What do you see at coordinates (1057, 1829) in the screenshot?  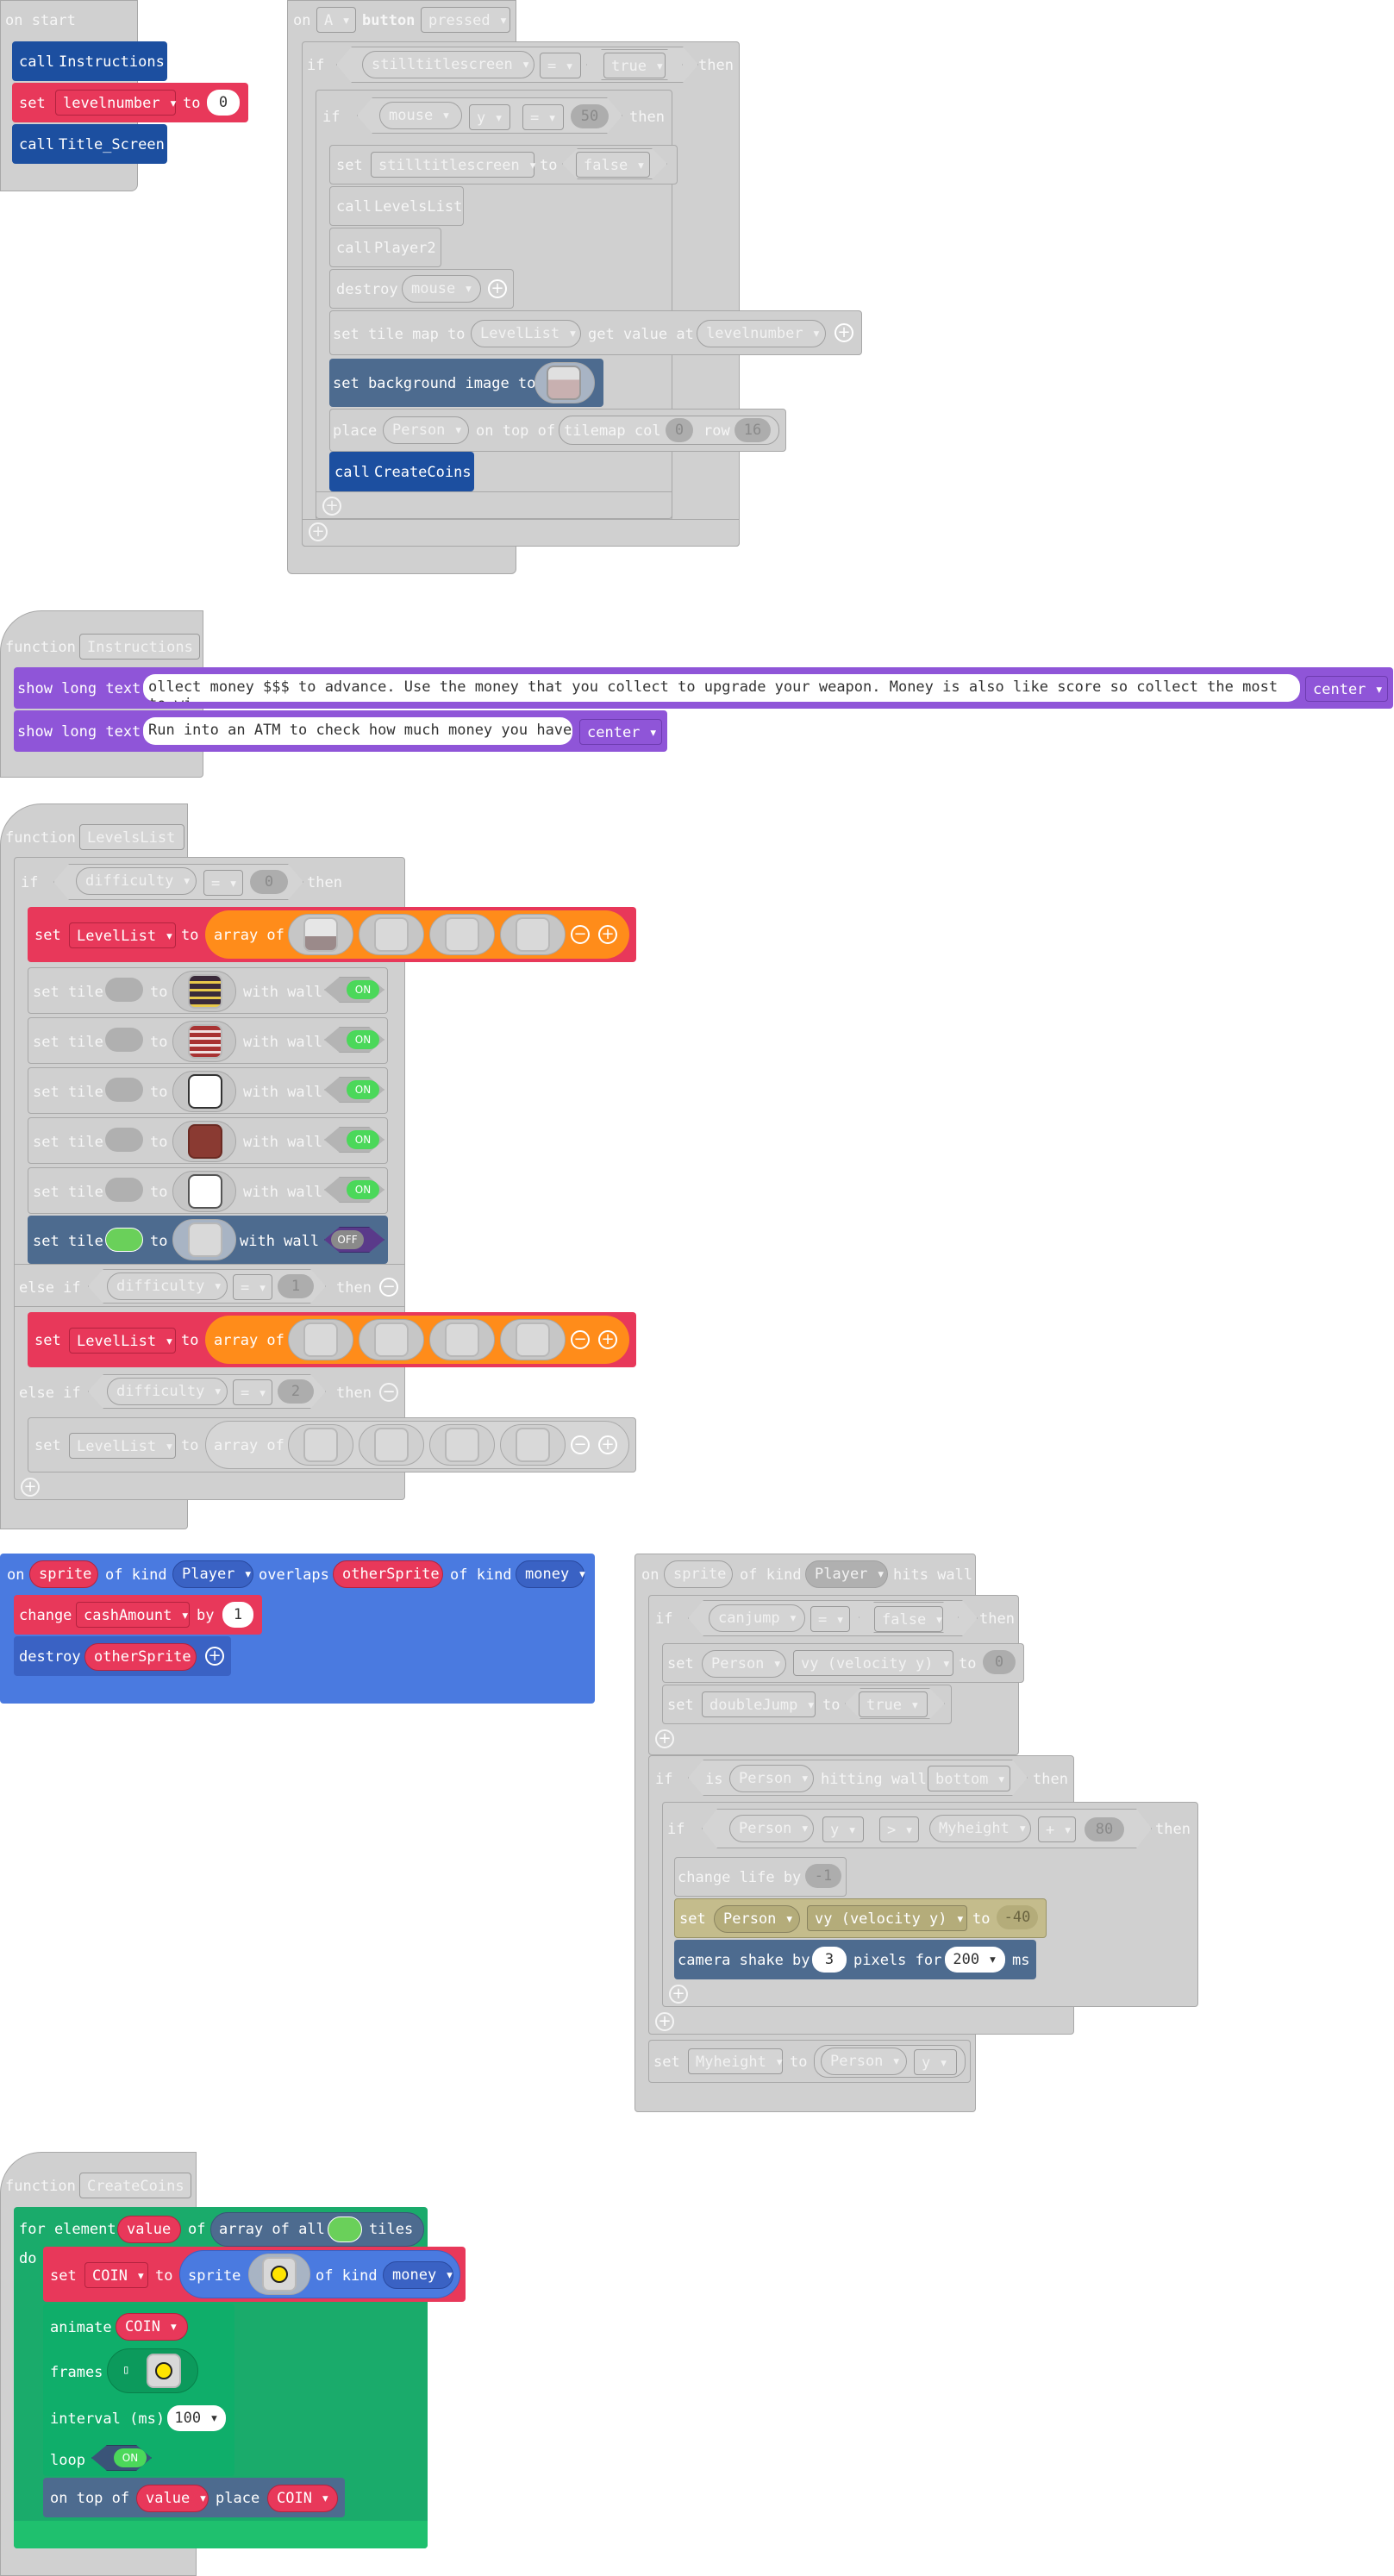 I see `plus-operator: + ▾` at bounding box center [1057, 1829].